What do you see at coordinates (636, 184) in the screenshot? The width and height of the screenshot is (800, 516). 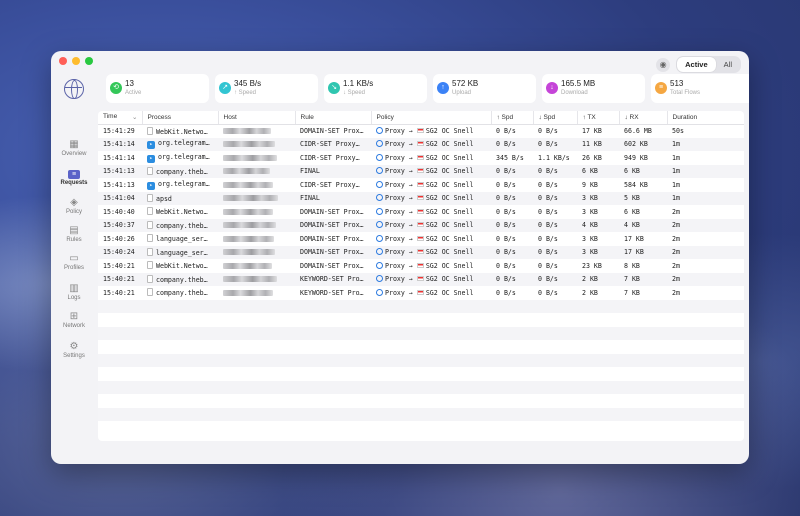 I see `cell-rx: 584 KB` at bounding box center [636, 184].